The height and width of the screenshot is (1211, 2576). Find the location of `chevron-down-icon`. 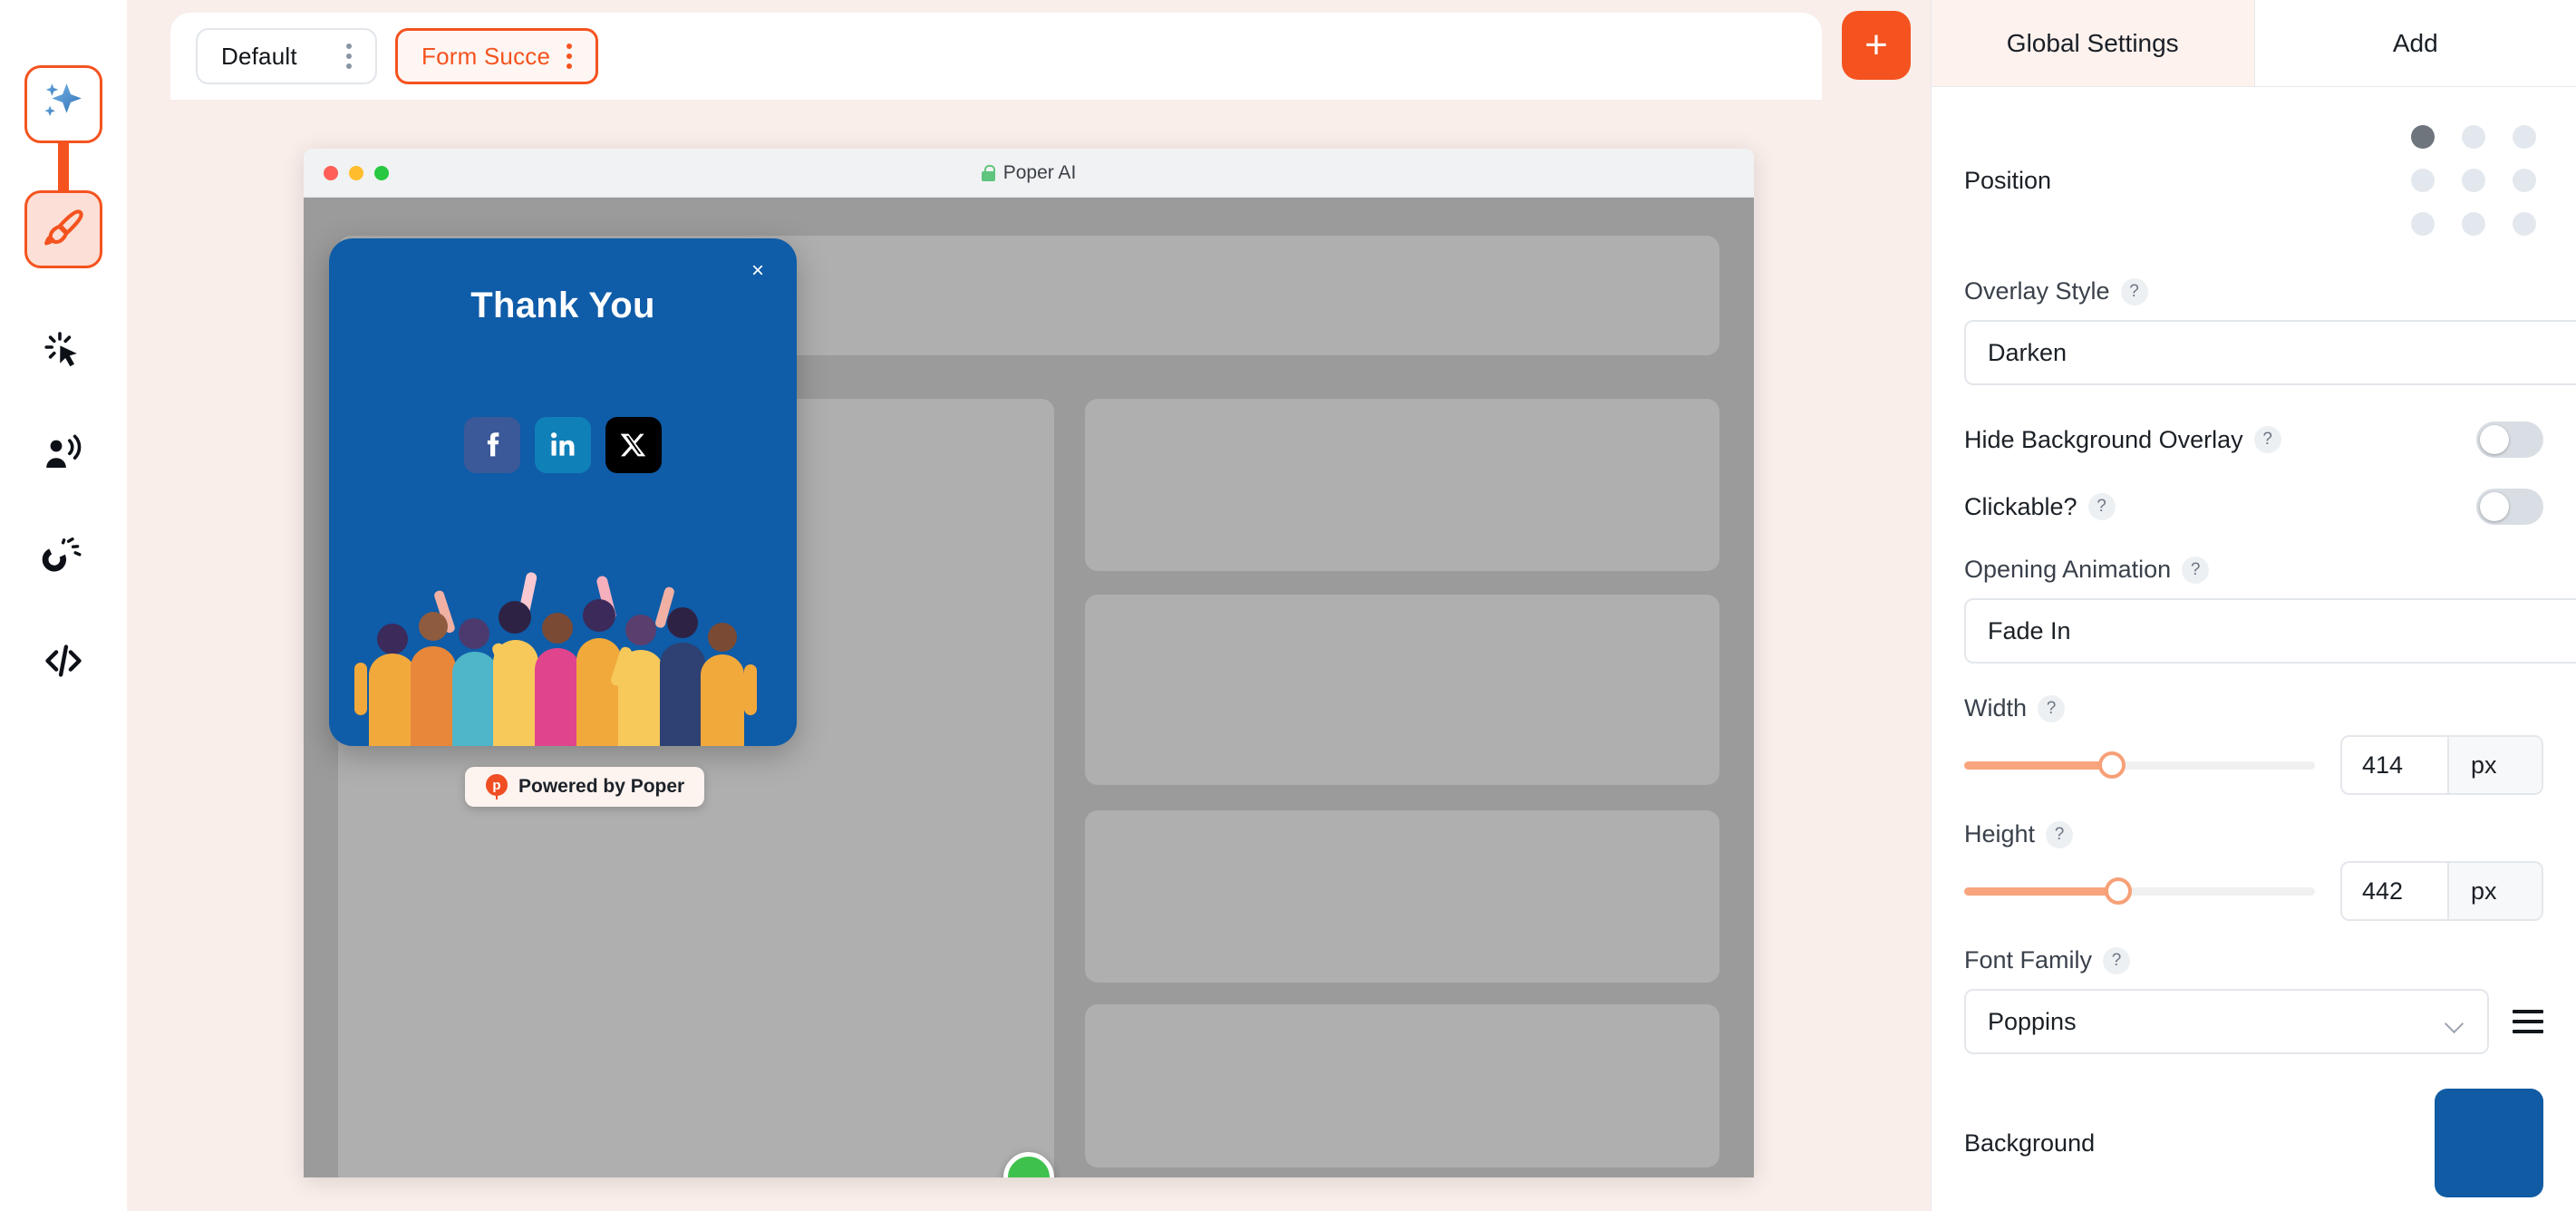

chevron-down-icon is located at coordinates (2456, 1022).